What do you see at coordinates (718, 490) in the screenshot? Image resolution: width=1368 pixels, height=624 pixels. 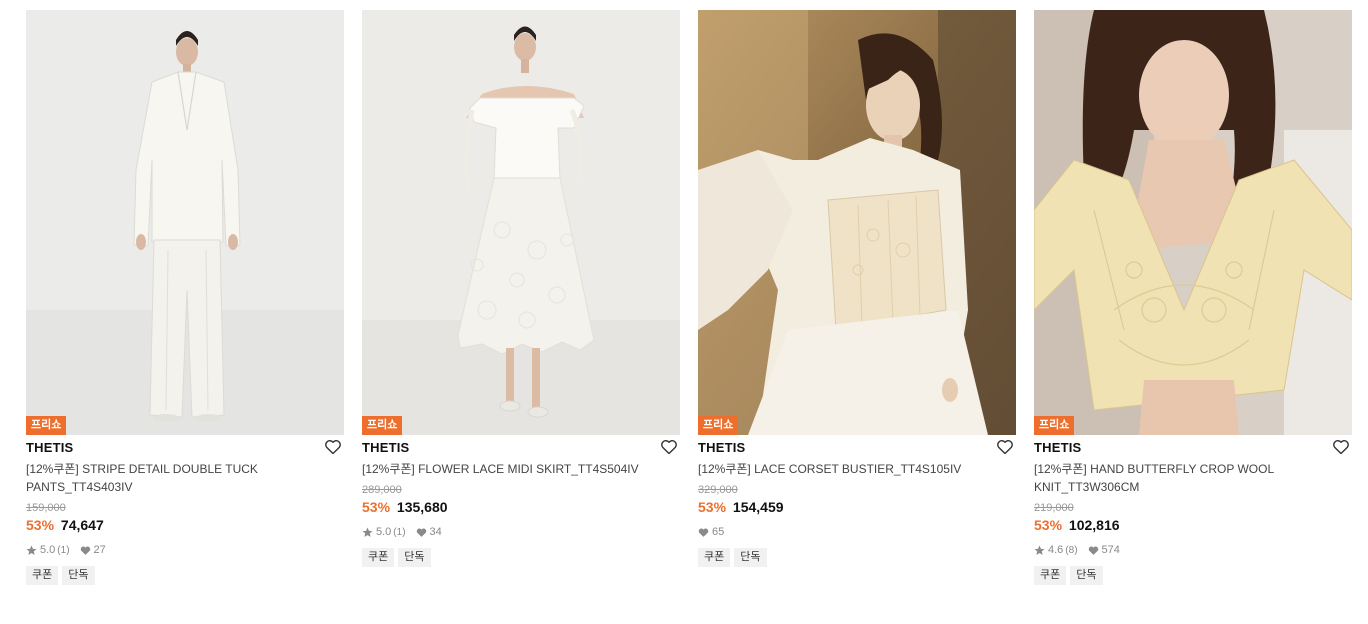 I see `original-price: 329,000` at bounding box center [718, 490].